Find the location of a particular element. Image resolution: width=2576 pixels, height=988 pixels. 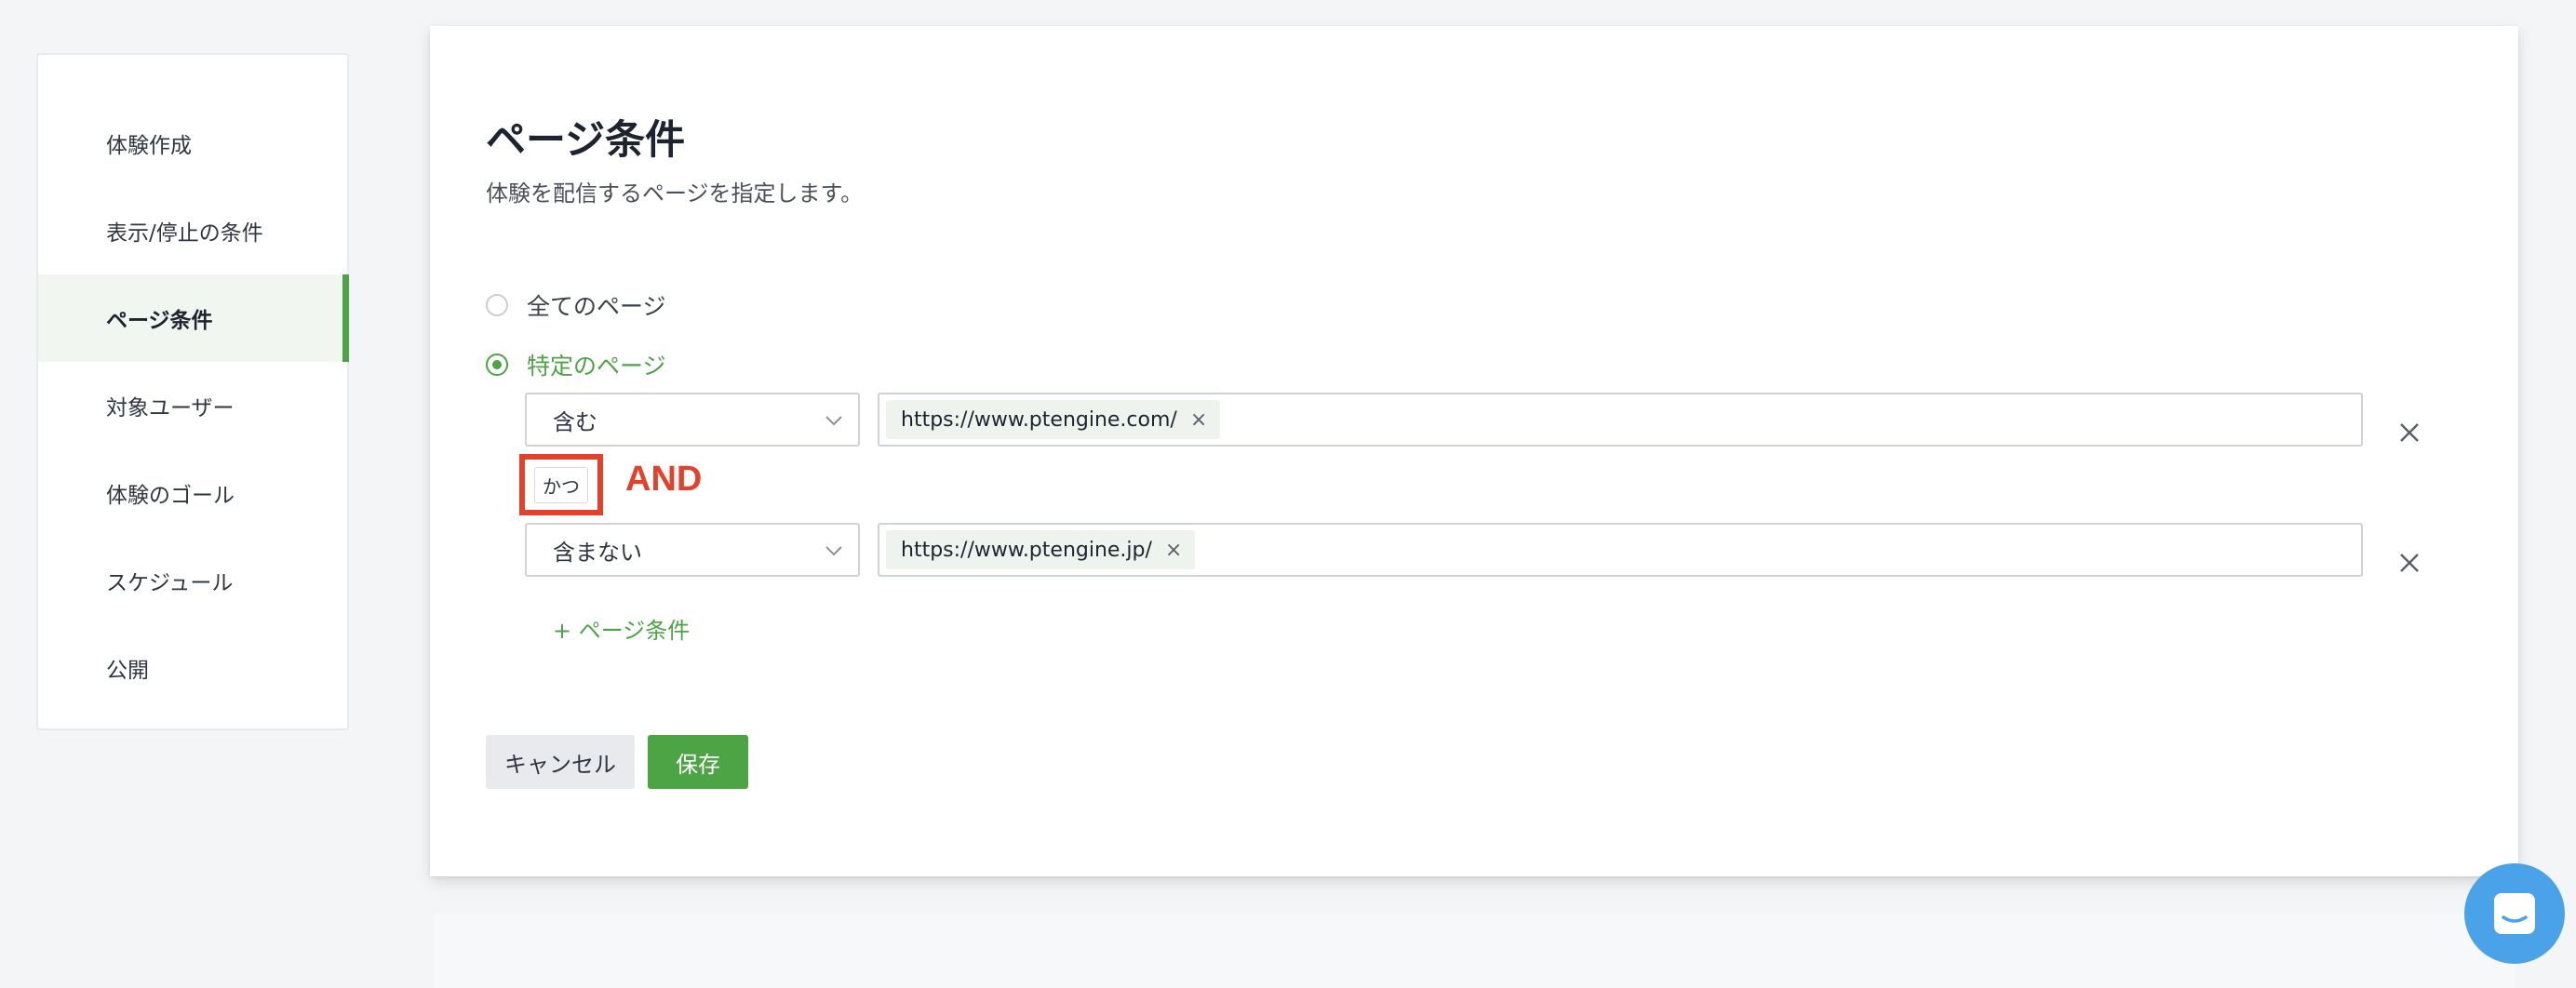

and-annotation-label: AND is located at coordinates (664, 479).